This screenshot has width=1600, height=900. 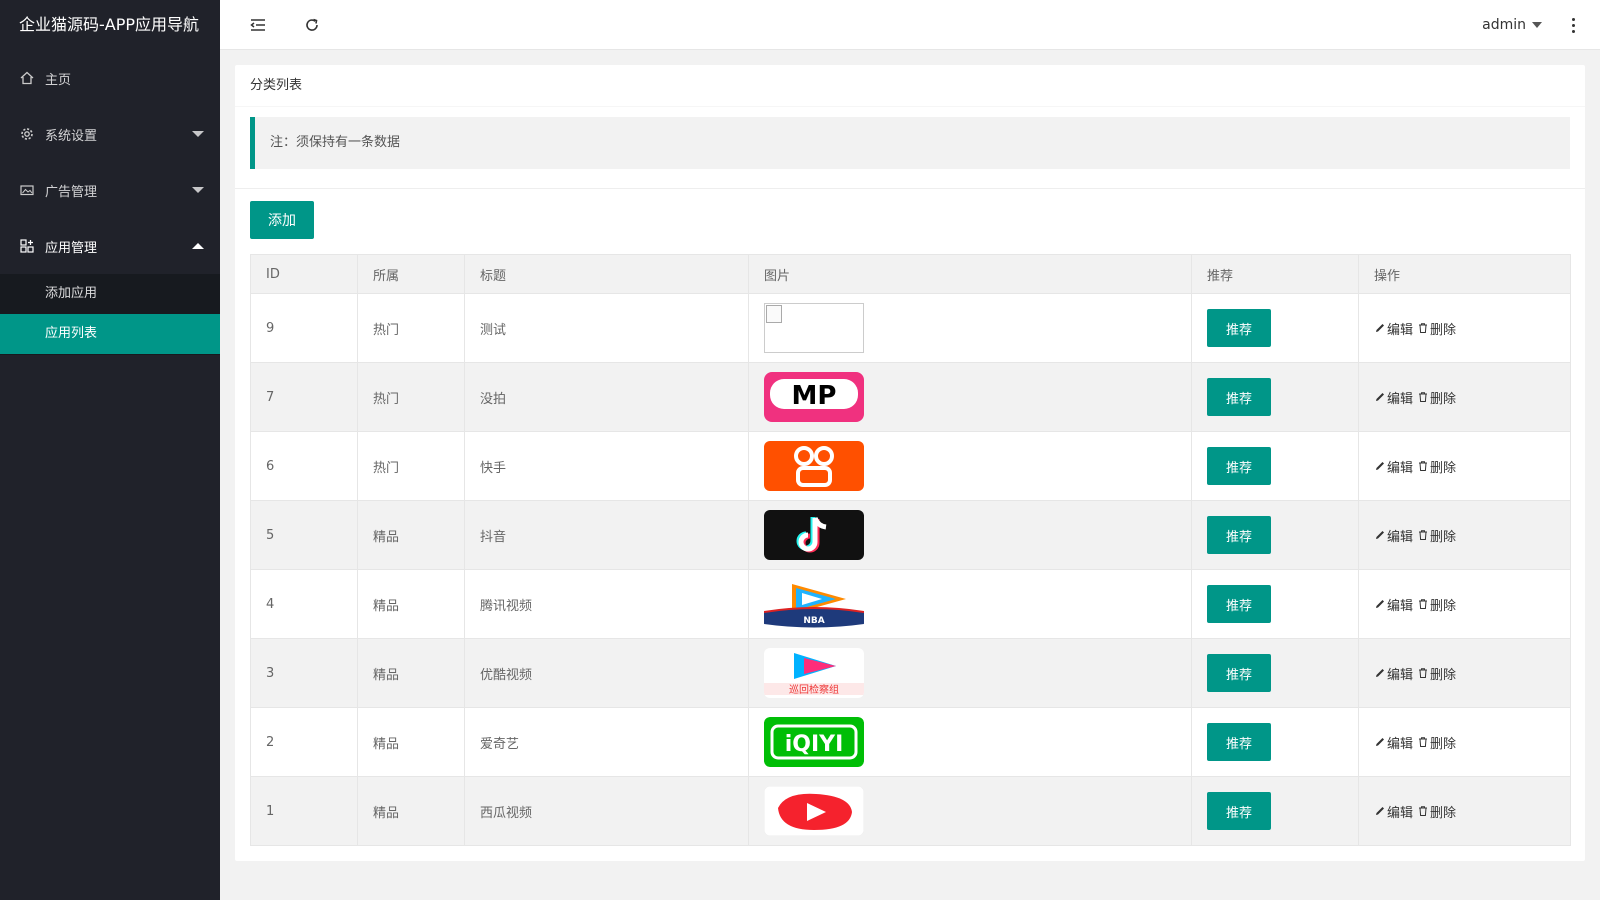 What do you see at coordinates (71, 136) in the screenshot?
I see `sidebar-item-label: 系统设置` at bounding box center [71, 136].